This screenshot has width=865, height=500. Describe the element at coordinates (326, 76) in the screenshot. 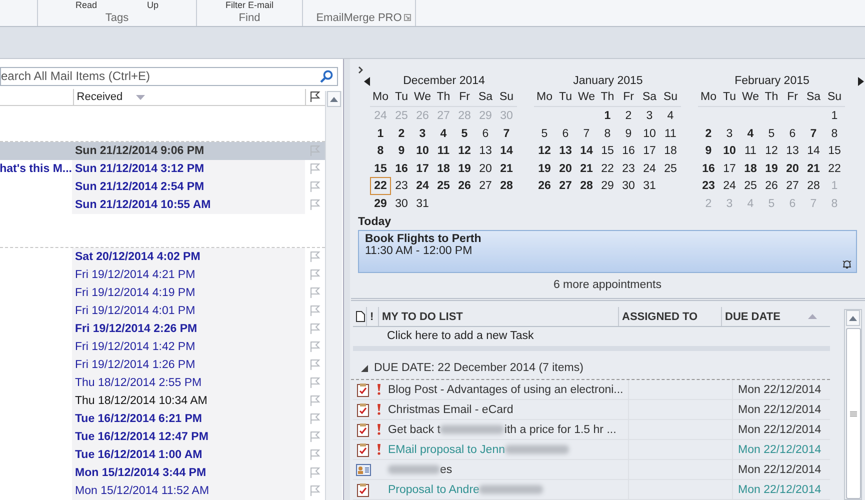

I see `search-icon` at that location.